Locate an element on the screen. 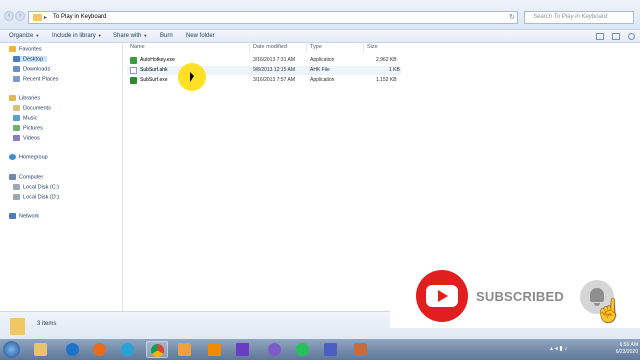  vlc-icon is located at coordinates (214, 349).